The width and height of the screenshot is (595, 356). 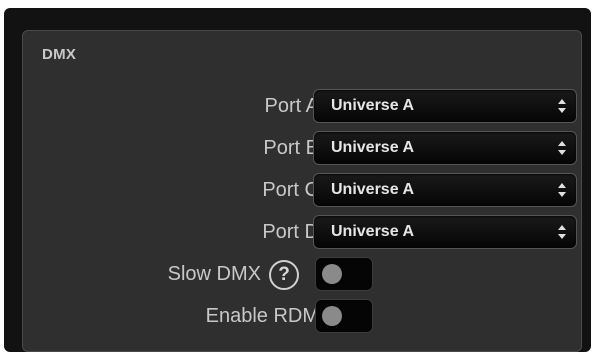 I want to click on port-d-select: Universe A, so click(x=445, y=232).